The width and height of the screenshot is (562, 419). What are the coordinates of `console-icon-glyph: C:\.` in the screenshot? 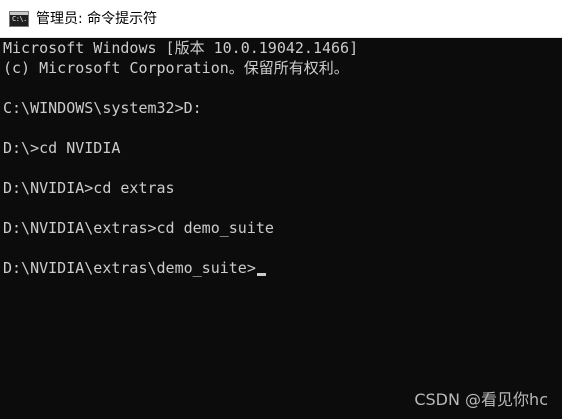 It's located at (19, 19).